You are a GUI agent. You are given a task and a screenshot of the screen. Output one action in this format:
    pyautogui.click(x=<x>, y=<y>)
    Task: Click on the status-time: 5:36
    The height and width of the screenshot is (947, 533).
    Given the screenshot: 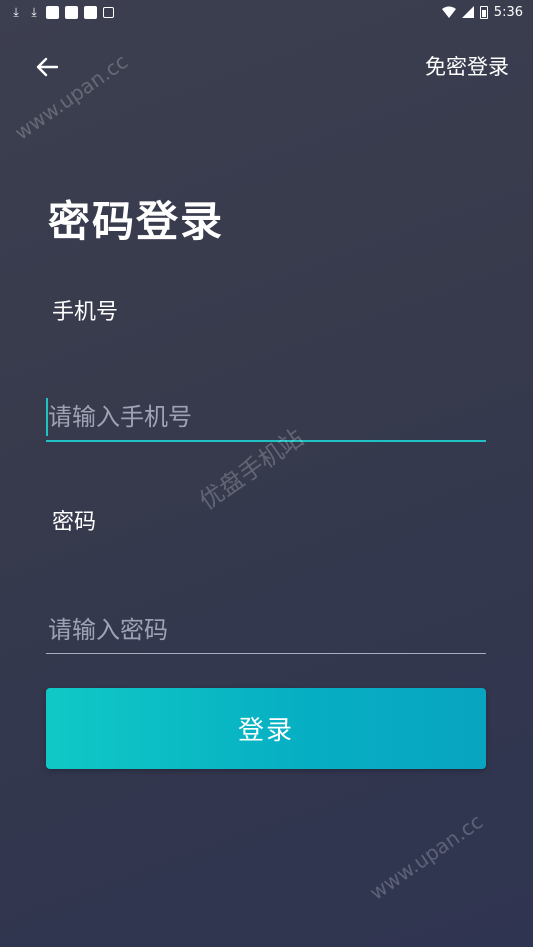 What is the action you would take?
    pyautogui.click(x=508, y=12)
    